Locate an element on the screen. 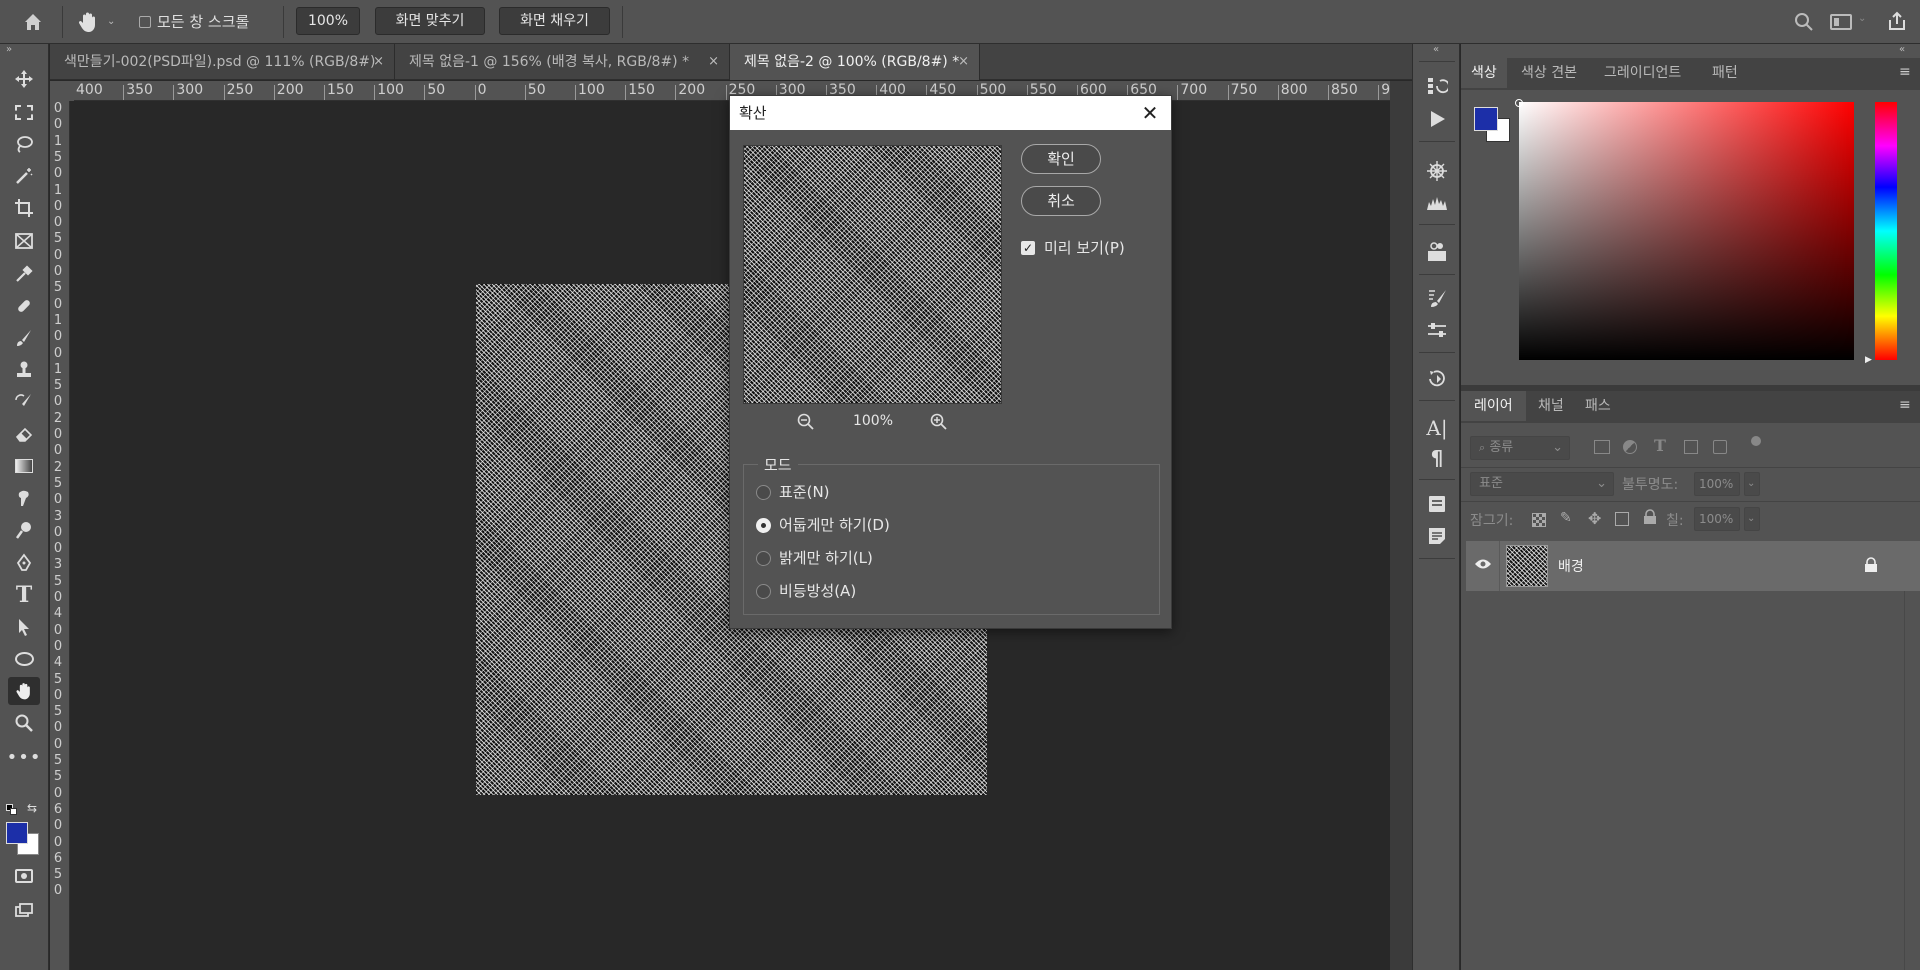 This screenshot has height=970, width=1920. mode-lighten-only-radio is located at coordinates (763, 558).